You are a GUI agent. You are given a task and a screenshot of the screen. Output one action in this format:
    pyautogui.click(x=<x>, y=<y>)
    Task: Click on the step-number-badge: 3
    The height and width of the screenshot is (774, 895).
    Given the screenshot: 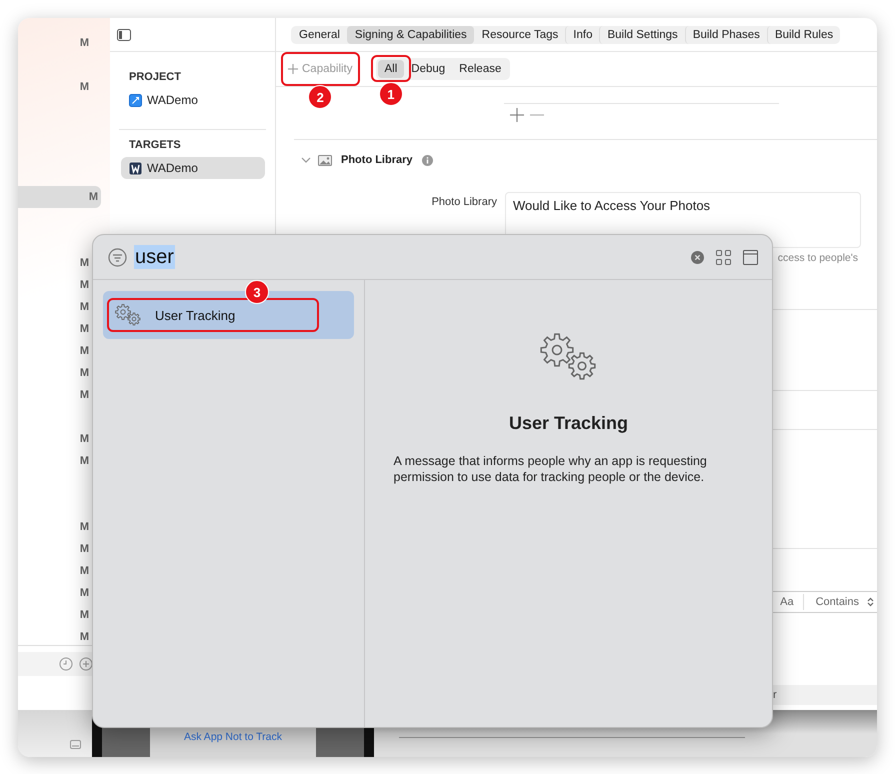 What is the action you would take?
    pyautogui.click(x=257, y=292)
    